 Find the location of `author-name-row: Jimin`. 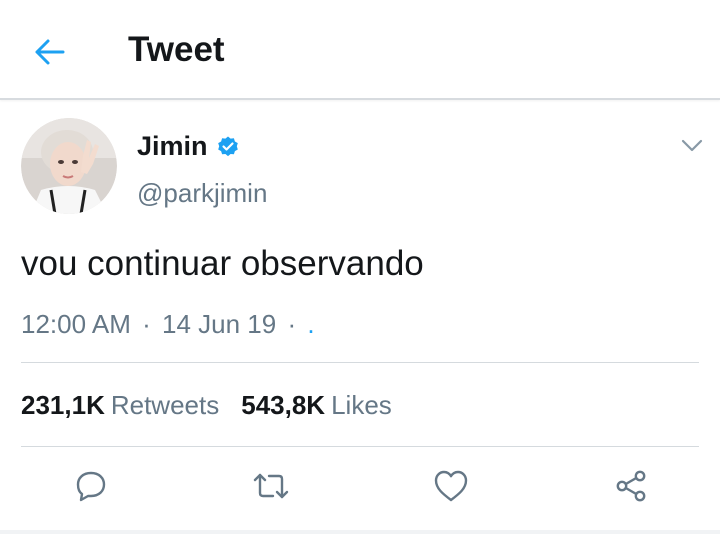

author-name-row: Jimin is located at coordinates (188, 146).